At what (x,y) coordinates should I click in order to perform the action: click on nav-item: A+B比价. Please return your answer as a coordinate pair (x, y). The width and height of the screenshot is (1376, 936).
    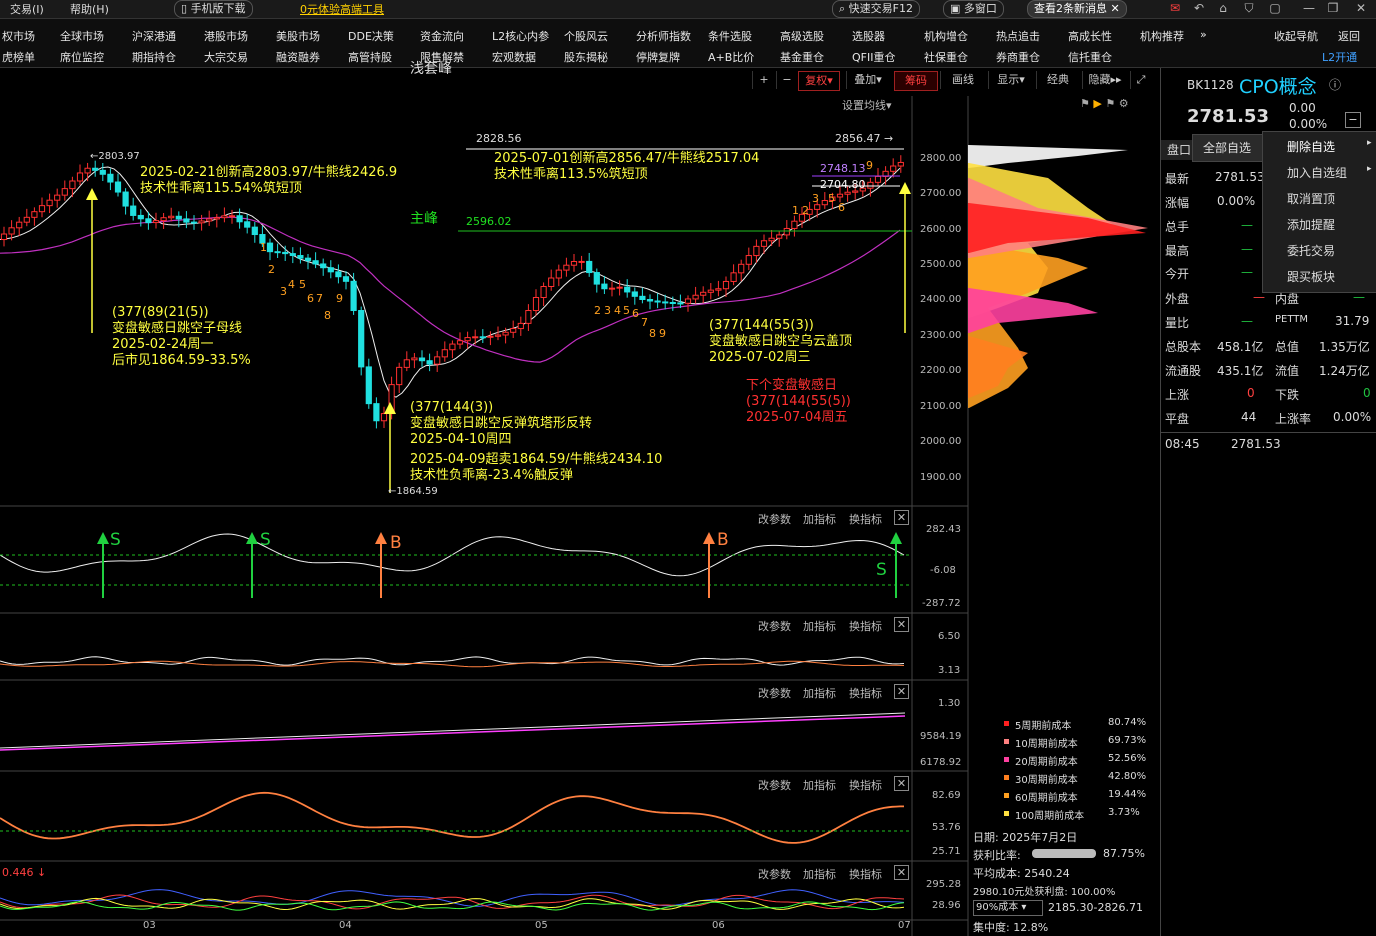
    Looking at the image, I should click on (731, 57).